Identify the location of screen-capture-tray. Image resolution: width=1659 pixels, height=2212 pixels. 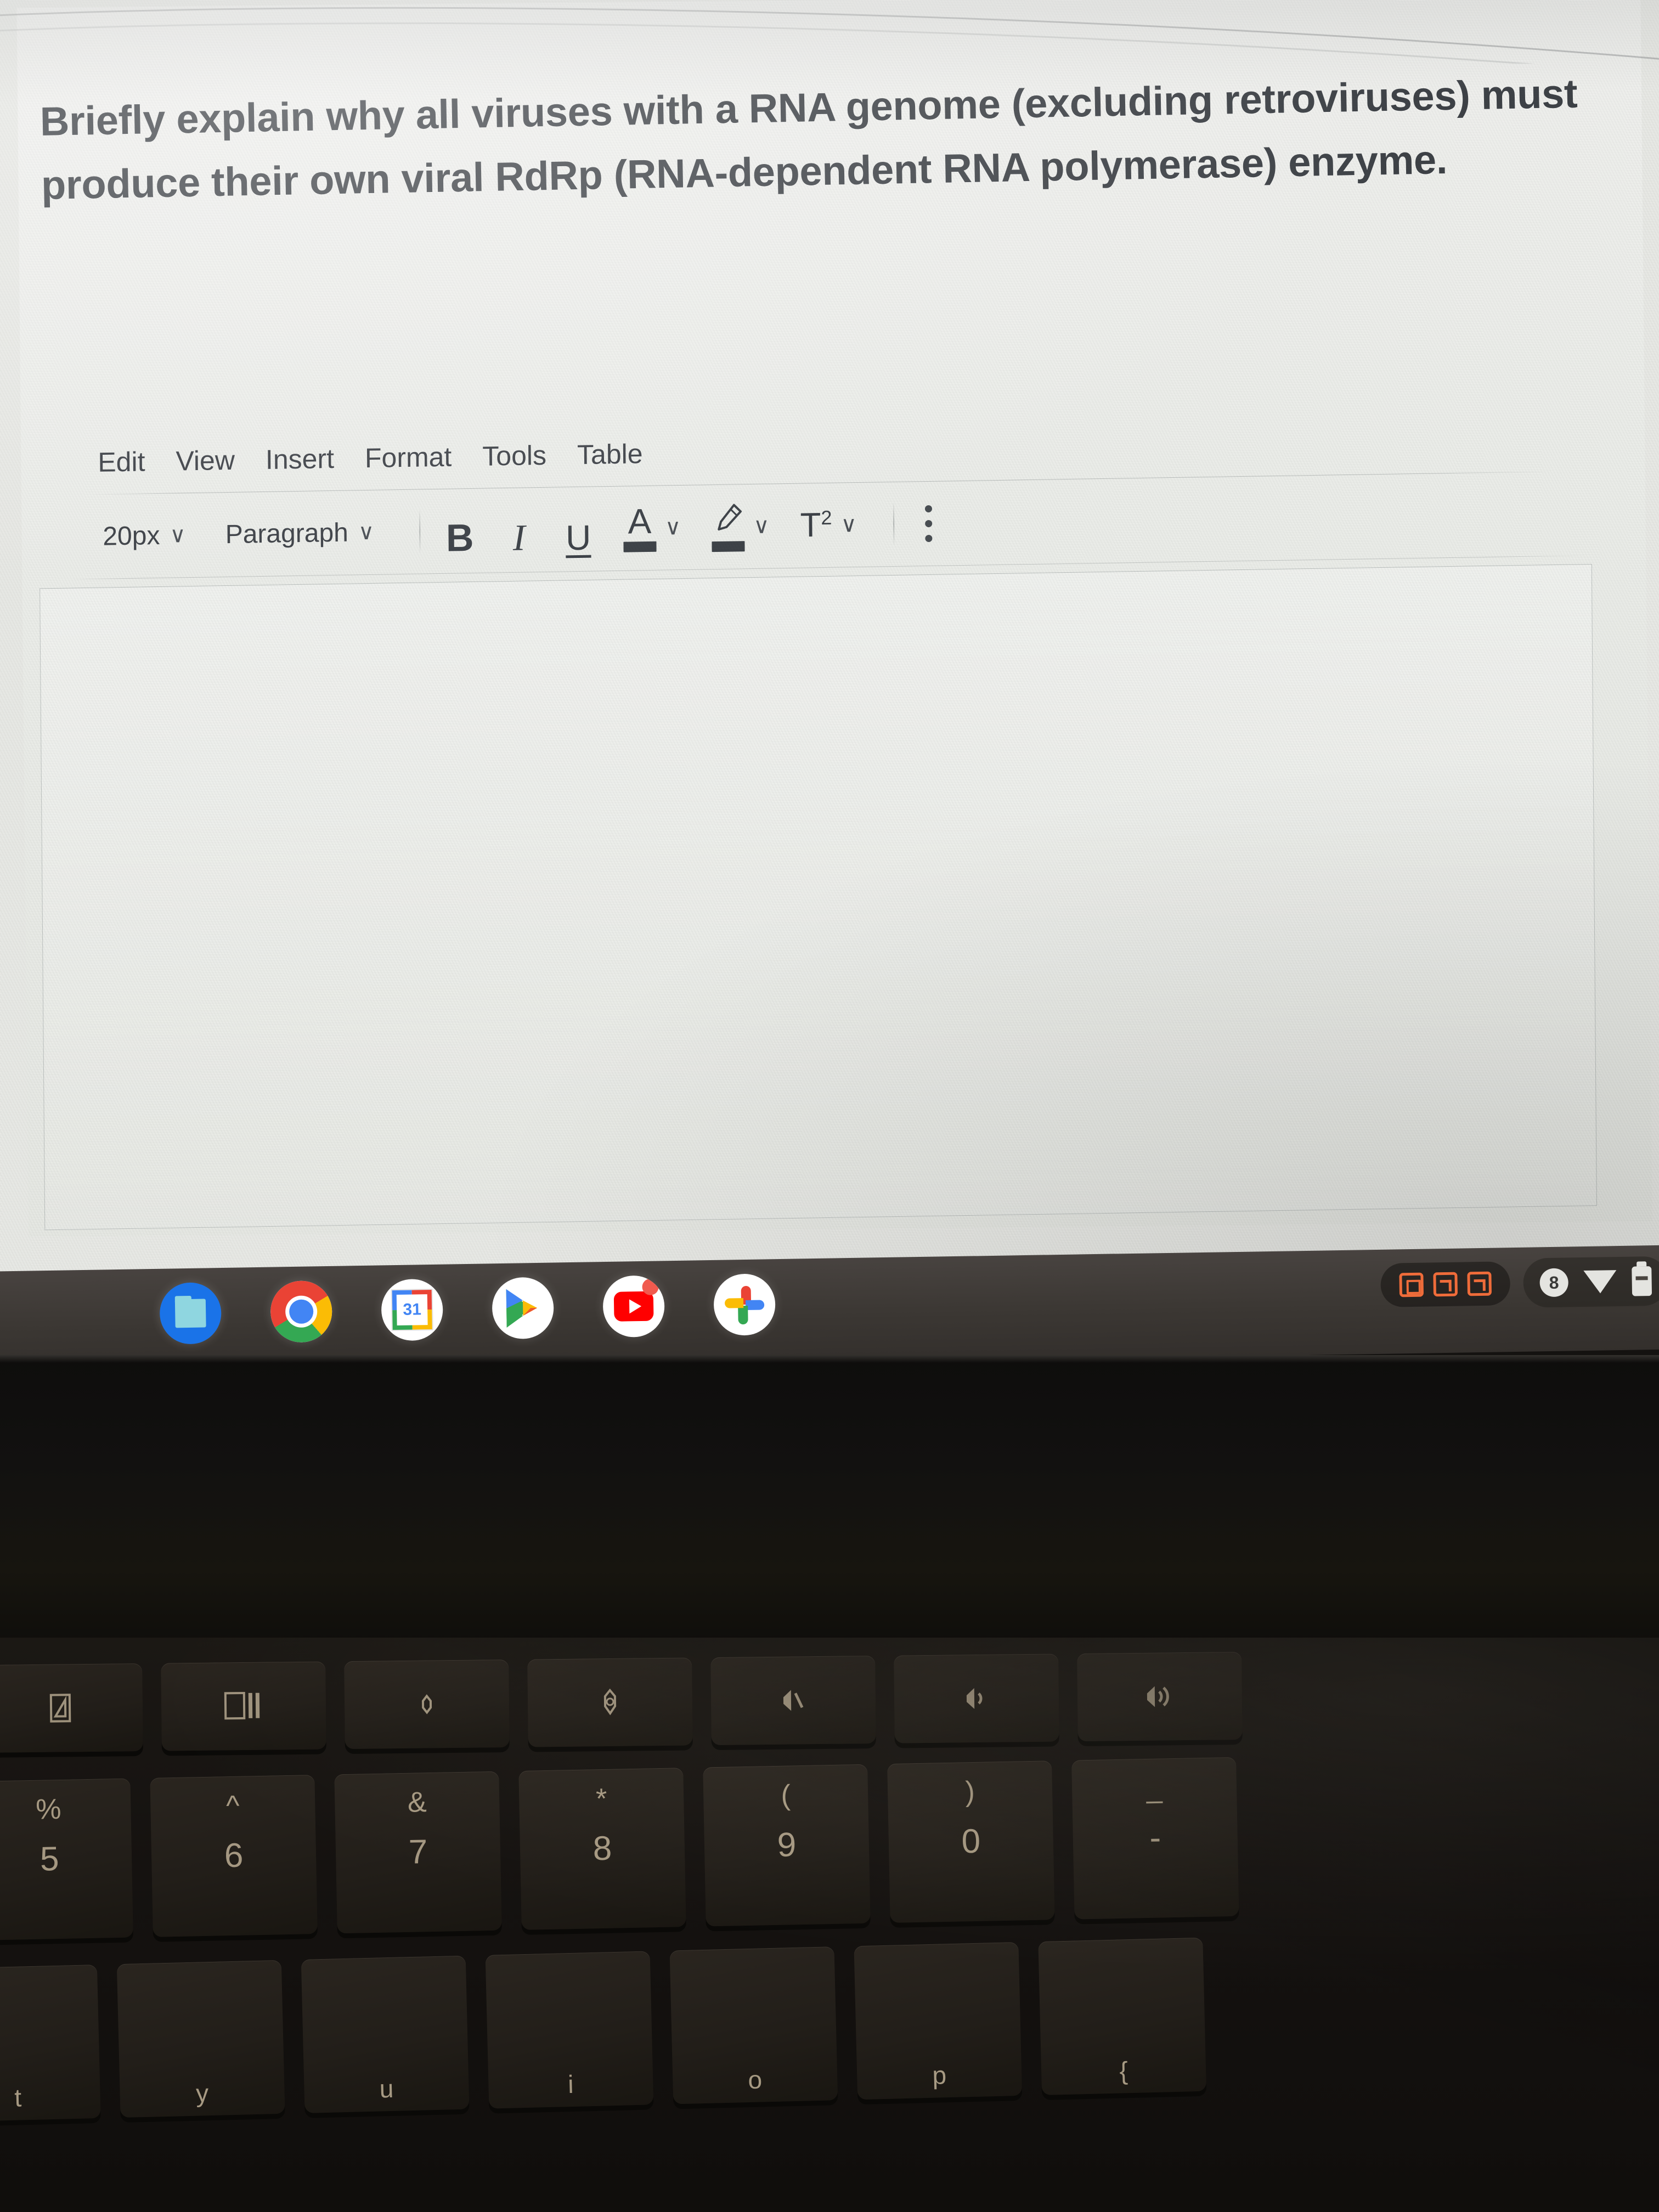
(1445, 1284).